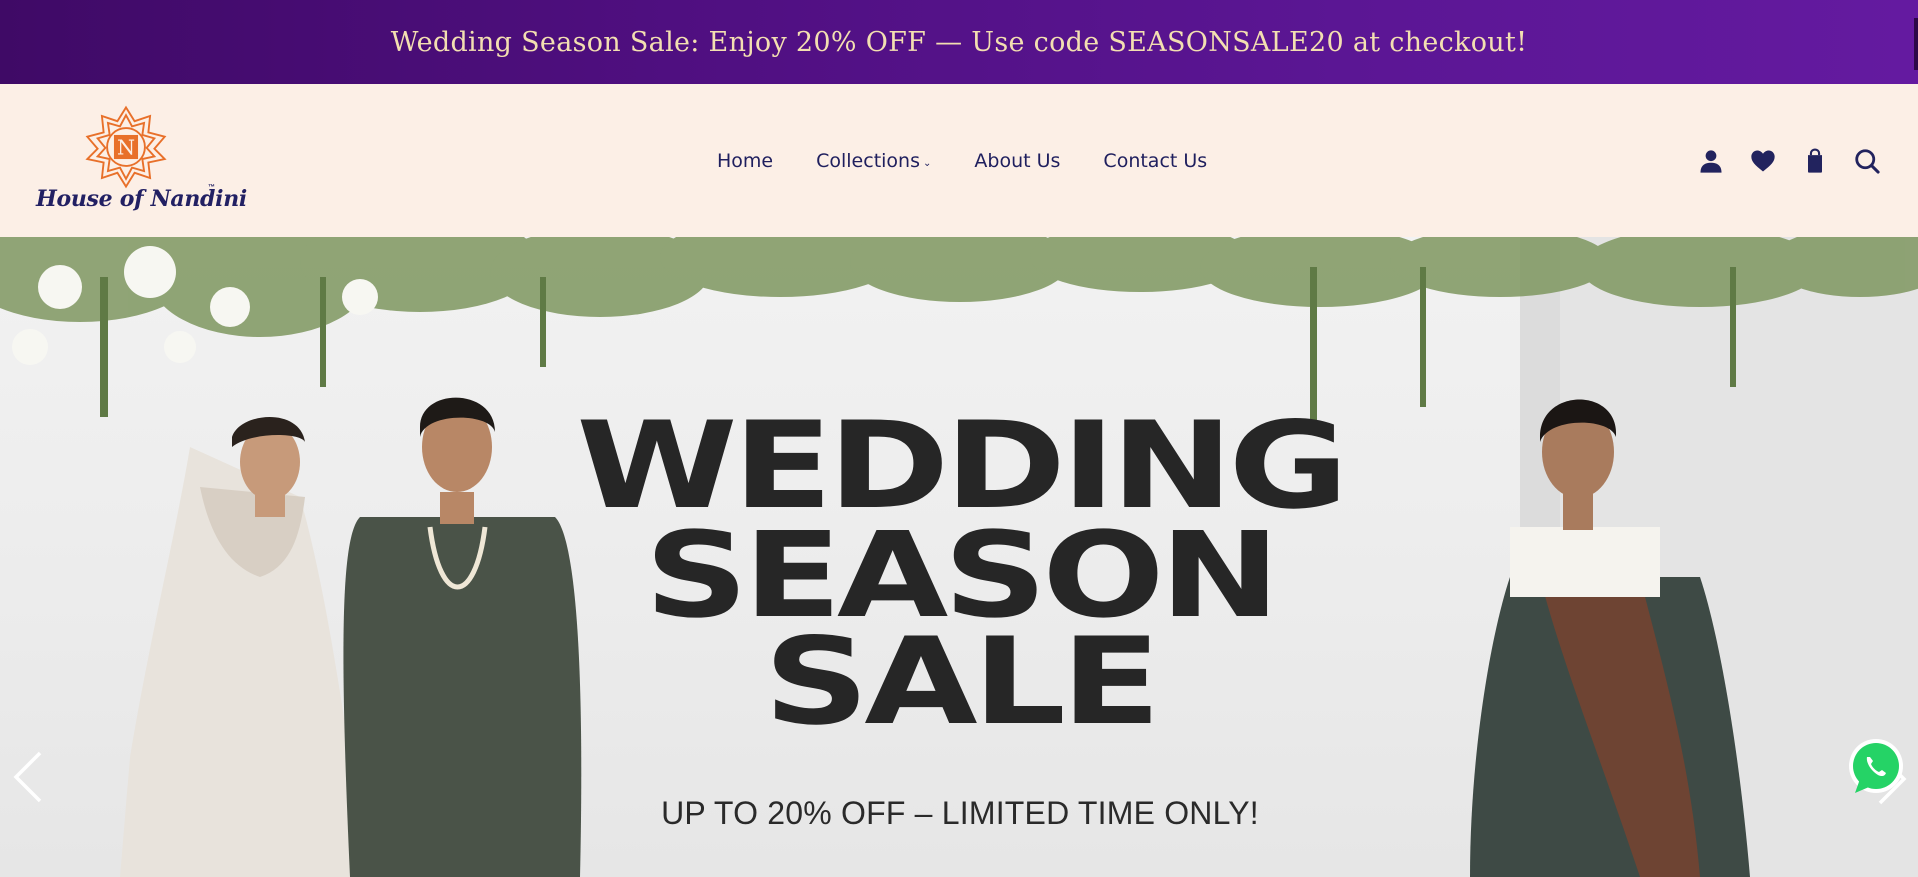  I want to click on nav-collections-label: Collections, so click(868, 160).